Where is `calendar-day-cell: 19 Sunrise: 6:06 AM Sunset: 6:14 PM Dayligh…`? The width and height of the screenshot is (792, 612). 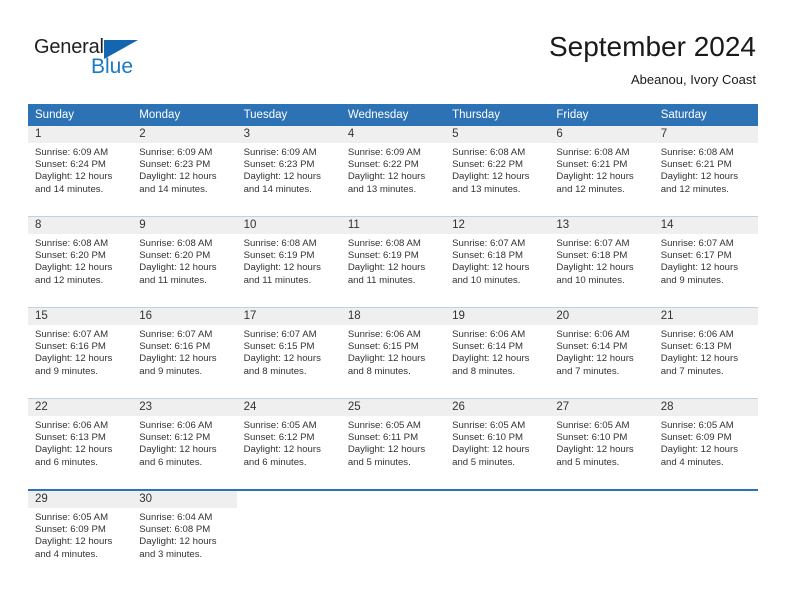
calendar-day-cell: 19 Sunrise: 6:06 AM Sunset: 6:14 PM Dayligh… is located at coordinates (497, 353).